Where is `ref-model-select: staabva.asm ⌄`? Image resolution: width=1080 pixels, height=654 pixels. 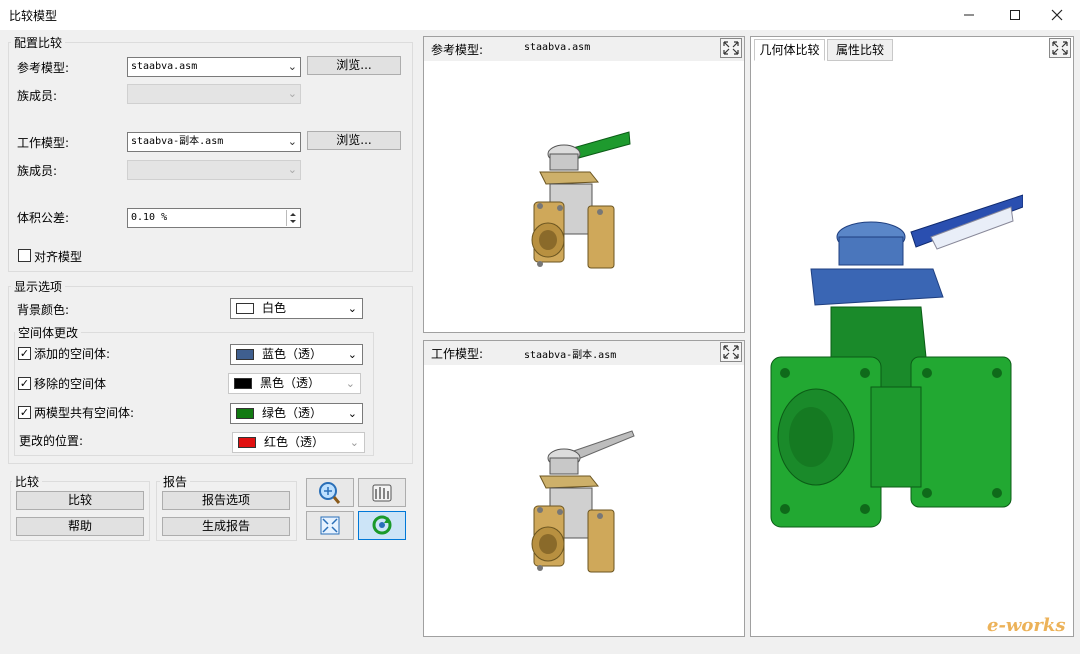 ref-model-select: staabva.asm ⌄ is located at coordinates (214, 67).